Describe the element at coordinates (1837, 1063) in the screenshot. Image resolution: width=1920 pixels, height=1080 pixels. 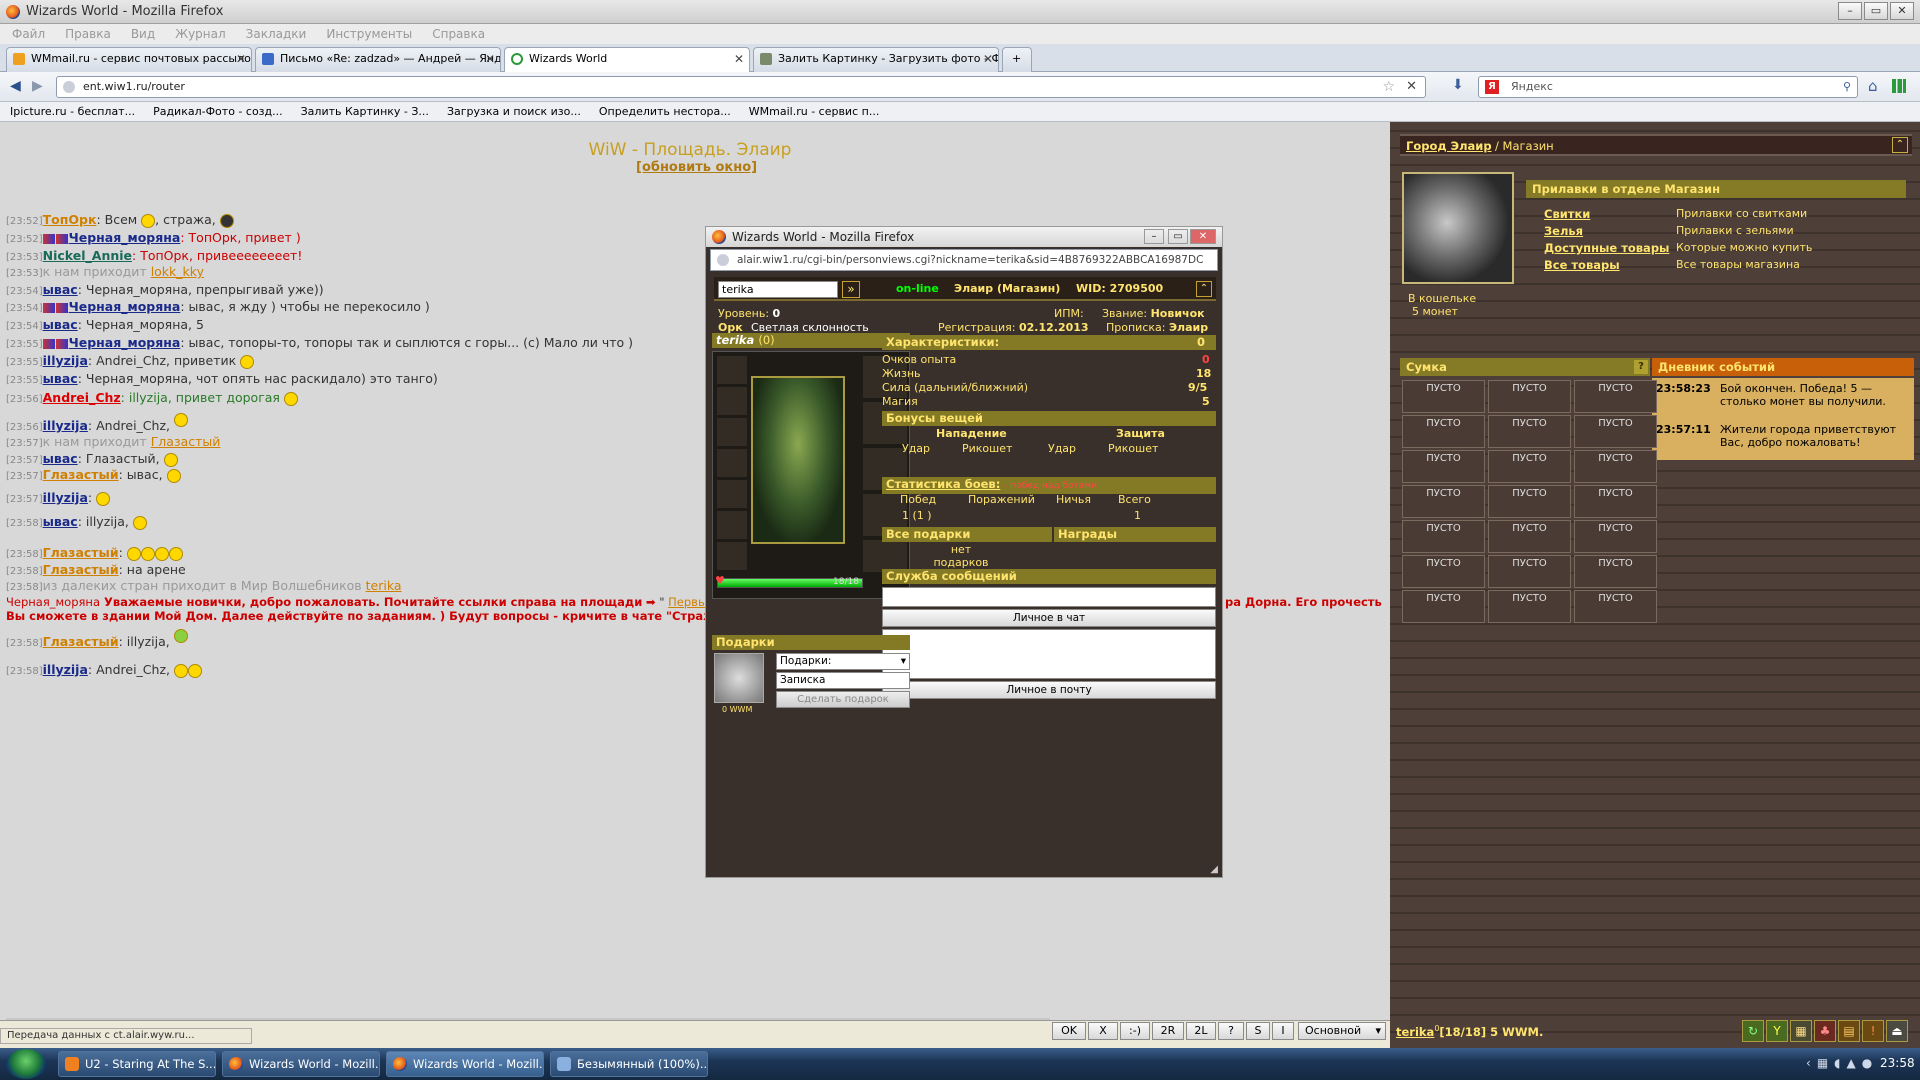
I see `volume-icon: ◖` at that location.